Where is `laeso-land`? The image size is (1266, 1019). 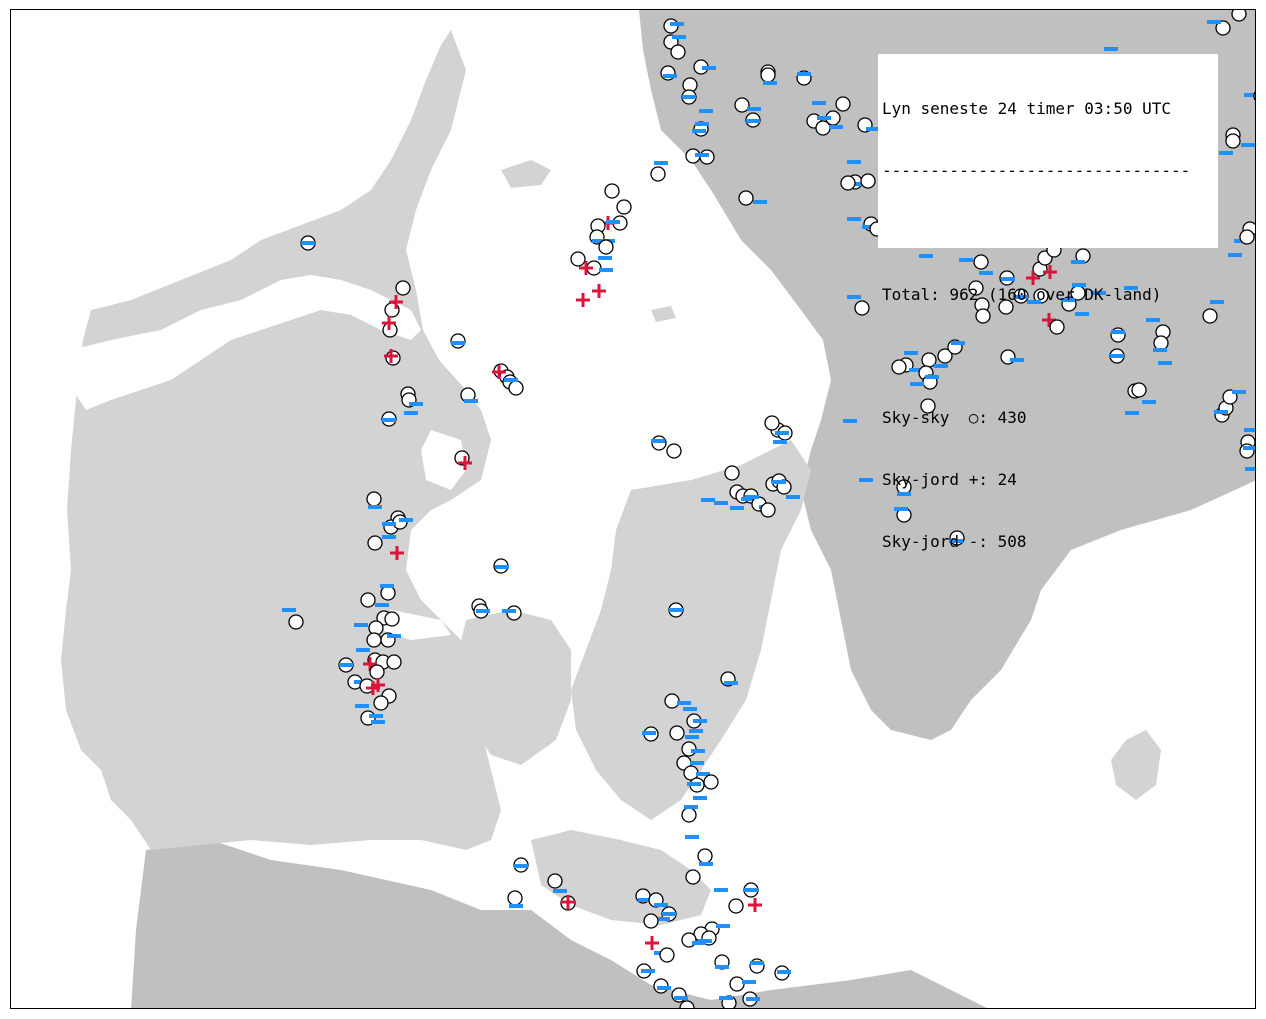 laeso-land is located at coordinates (526, 174).